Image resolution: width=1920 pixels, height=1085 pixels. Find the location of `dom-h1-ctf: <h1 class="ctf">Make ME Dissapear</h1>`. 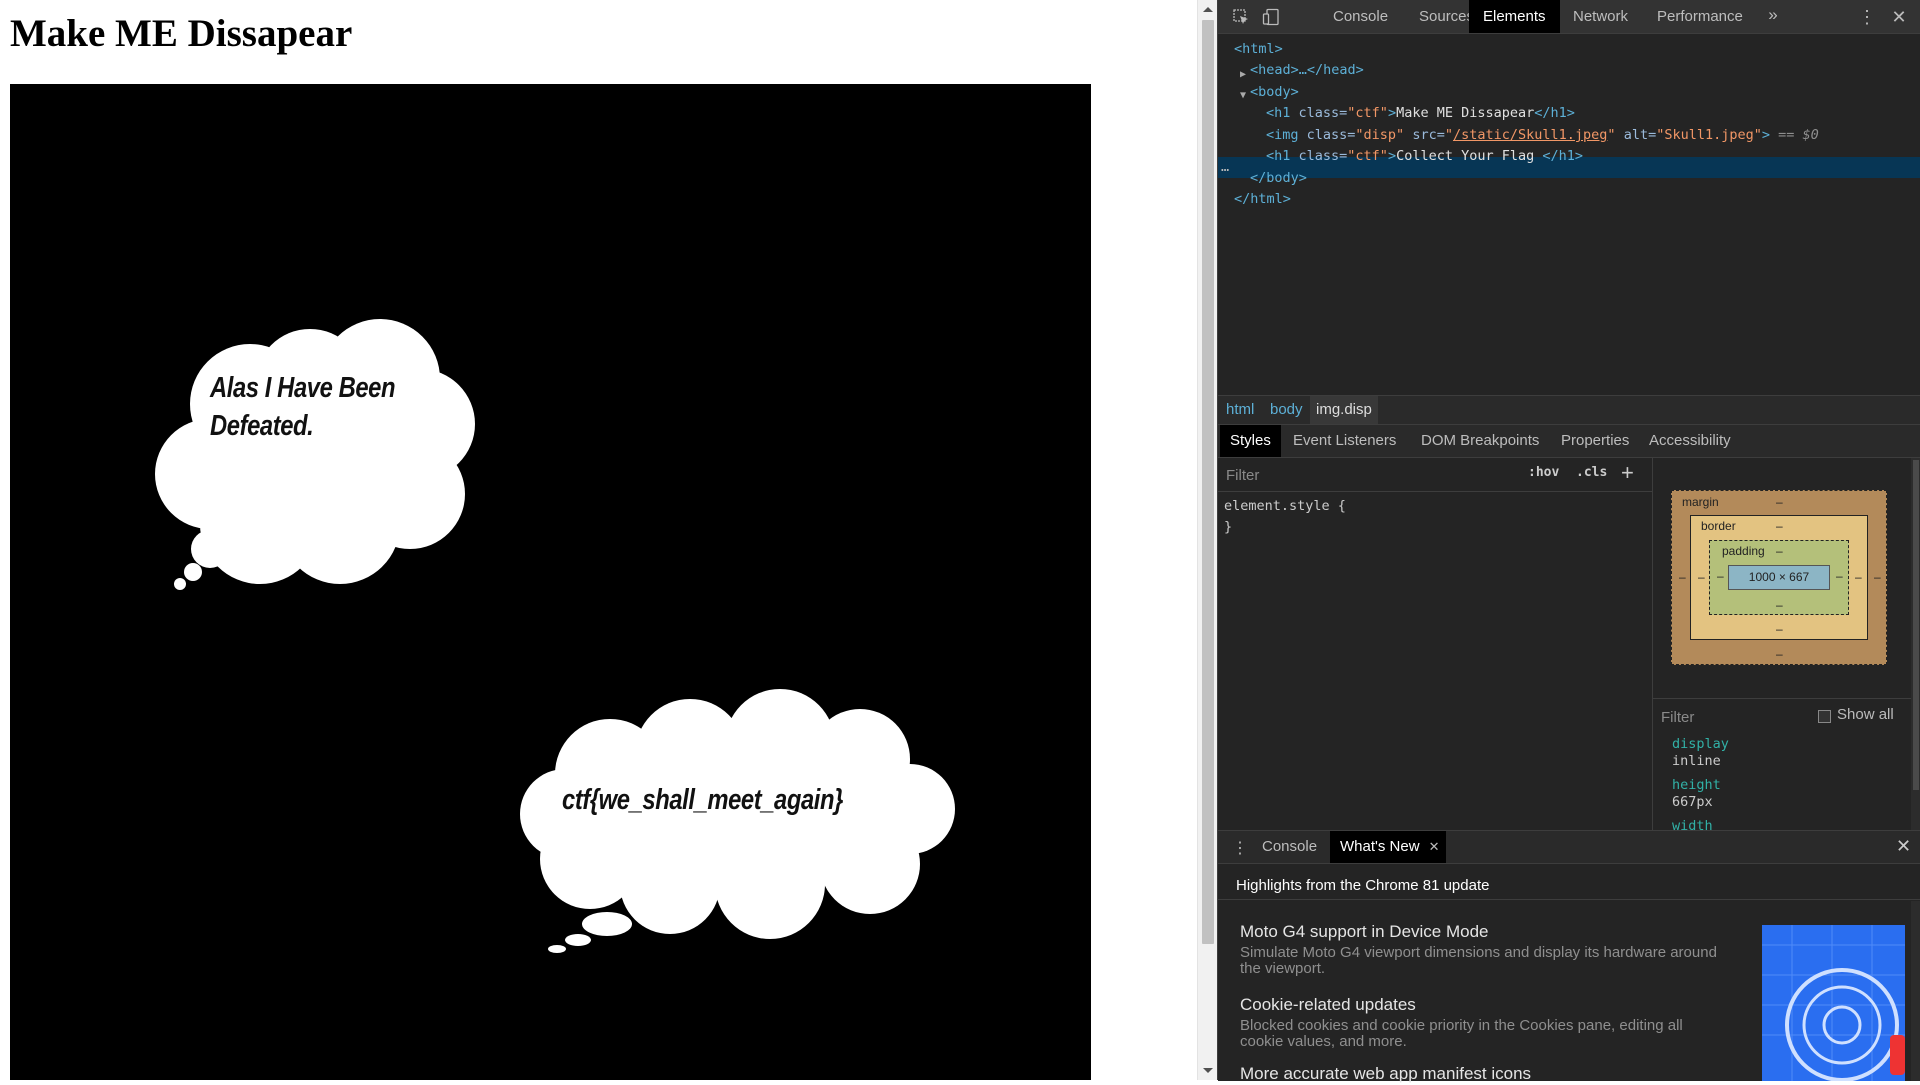

dom-h1-ctf: <h1 class="ctf">Make ME Dissapear</h1> is located at coordinates (1420, 113).